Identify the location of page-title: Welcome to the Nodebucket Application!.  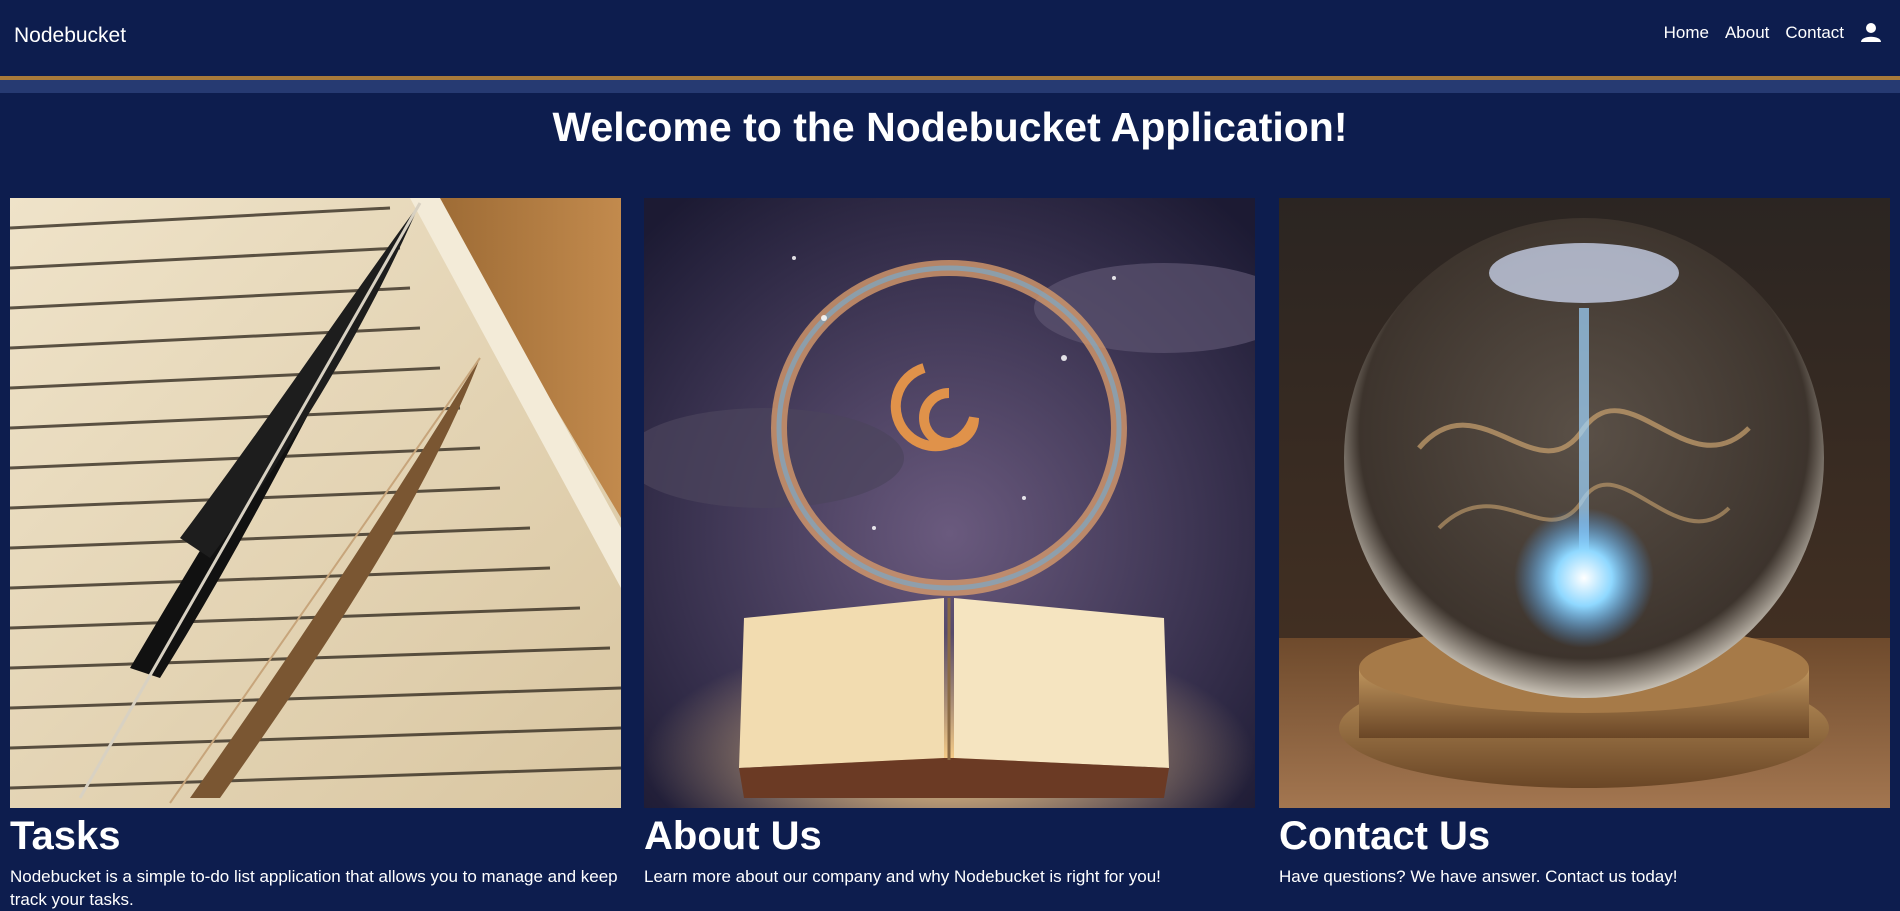
(950, 127).